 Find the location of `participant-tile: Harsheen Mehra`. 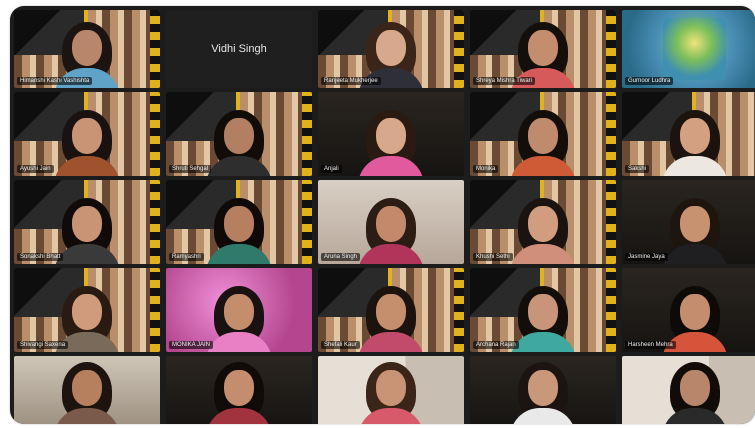

participant-tile: Harsheen Mehra is located at coordinates (688, 310).